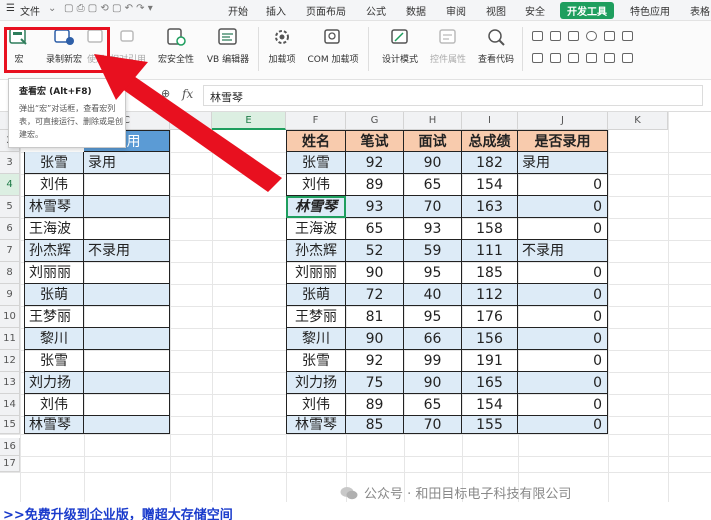  What do you see at coordinates (490, 121) in the screenshot?
I see `column-header-I: I` at bounding box center [490, 121].